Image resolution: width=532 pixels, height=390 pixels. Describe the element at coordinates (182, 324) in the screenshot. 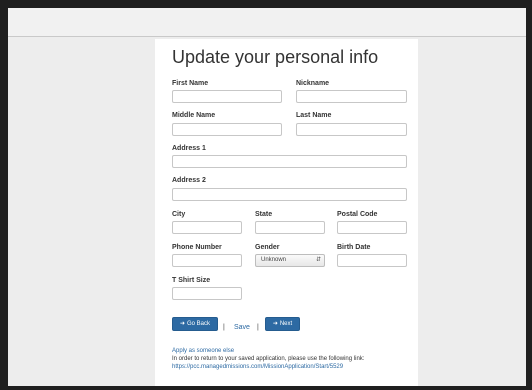

I see `arrow-left-icon: ➜` at that location.